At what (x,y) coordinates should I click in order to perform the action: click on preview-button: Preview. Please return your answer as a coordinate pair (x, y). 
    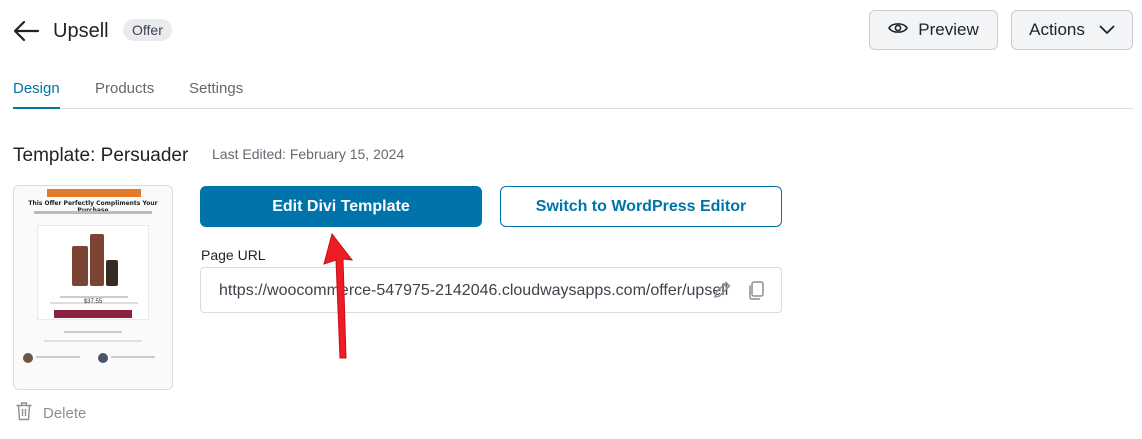
    Looking at the image, I should click on (933, 30).